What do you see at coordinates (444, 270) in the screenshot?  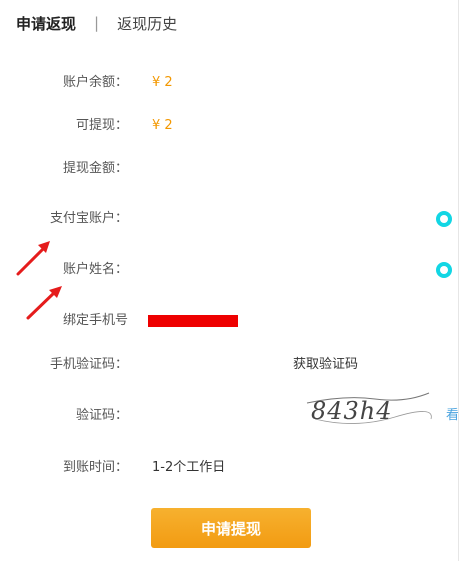 I see `account-name-status-icon` at bounding box center [444, 270].